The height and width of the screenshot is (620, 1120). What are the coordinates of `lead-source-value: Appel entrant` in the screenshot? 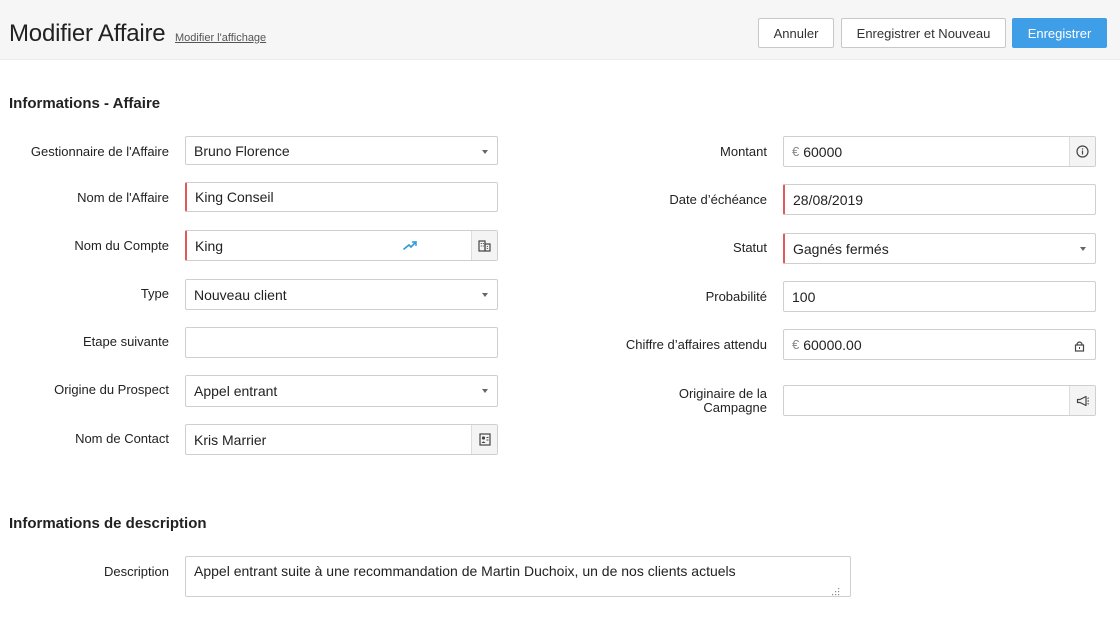 It's located at (236, 391).